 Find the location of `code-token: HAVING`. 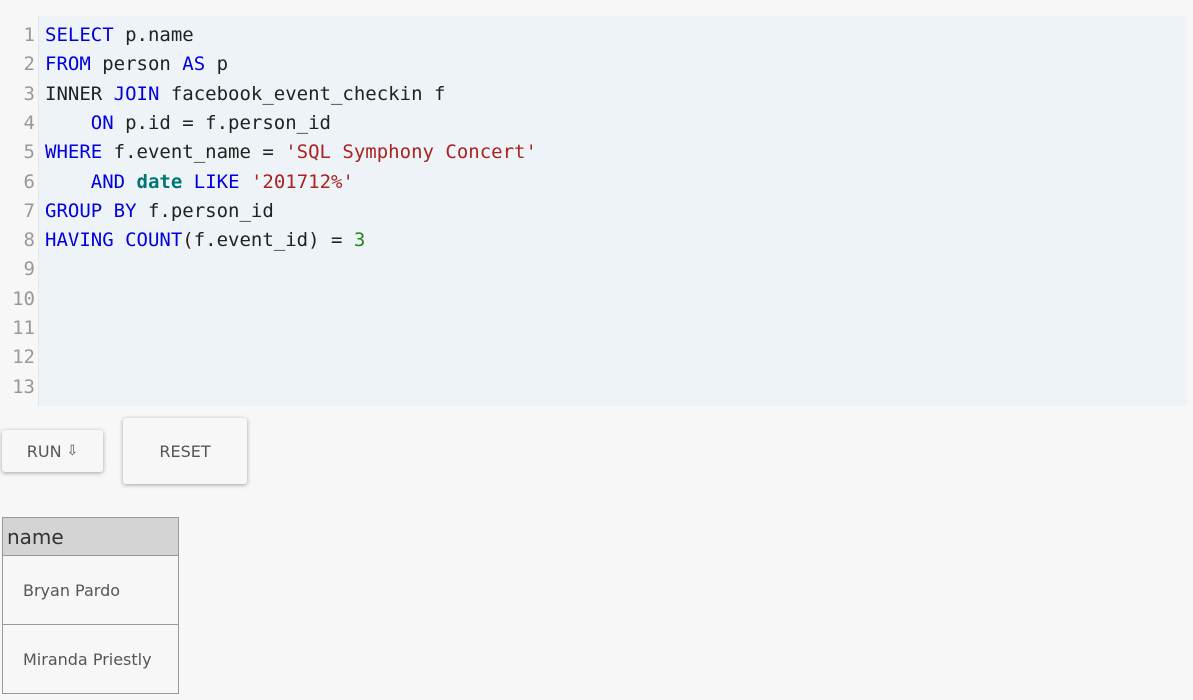

code-token: HAVING is located at coordinates (79, 240).